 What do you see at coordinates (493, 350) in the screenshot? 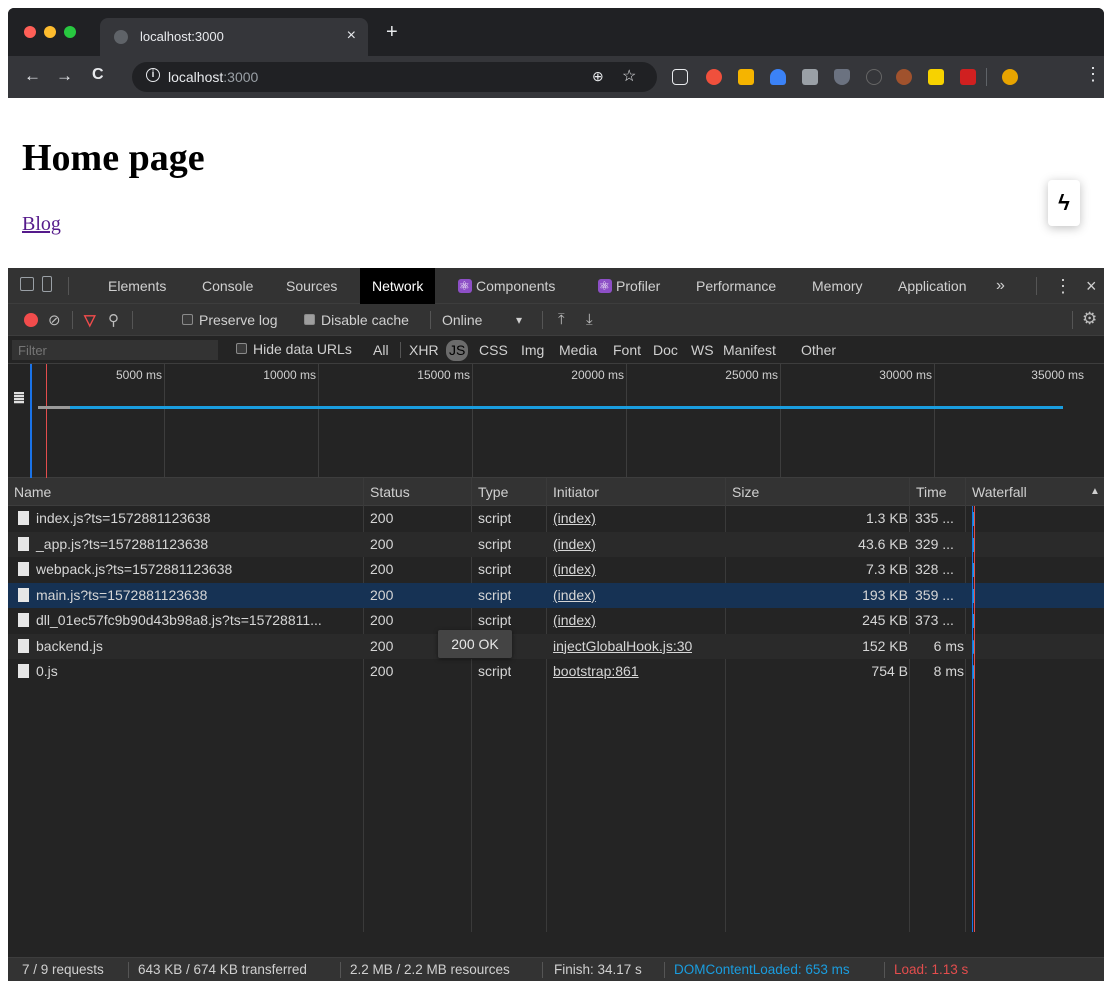
I see `type-filter-css: CSS` at bounding box center [493, 350].